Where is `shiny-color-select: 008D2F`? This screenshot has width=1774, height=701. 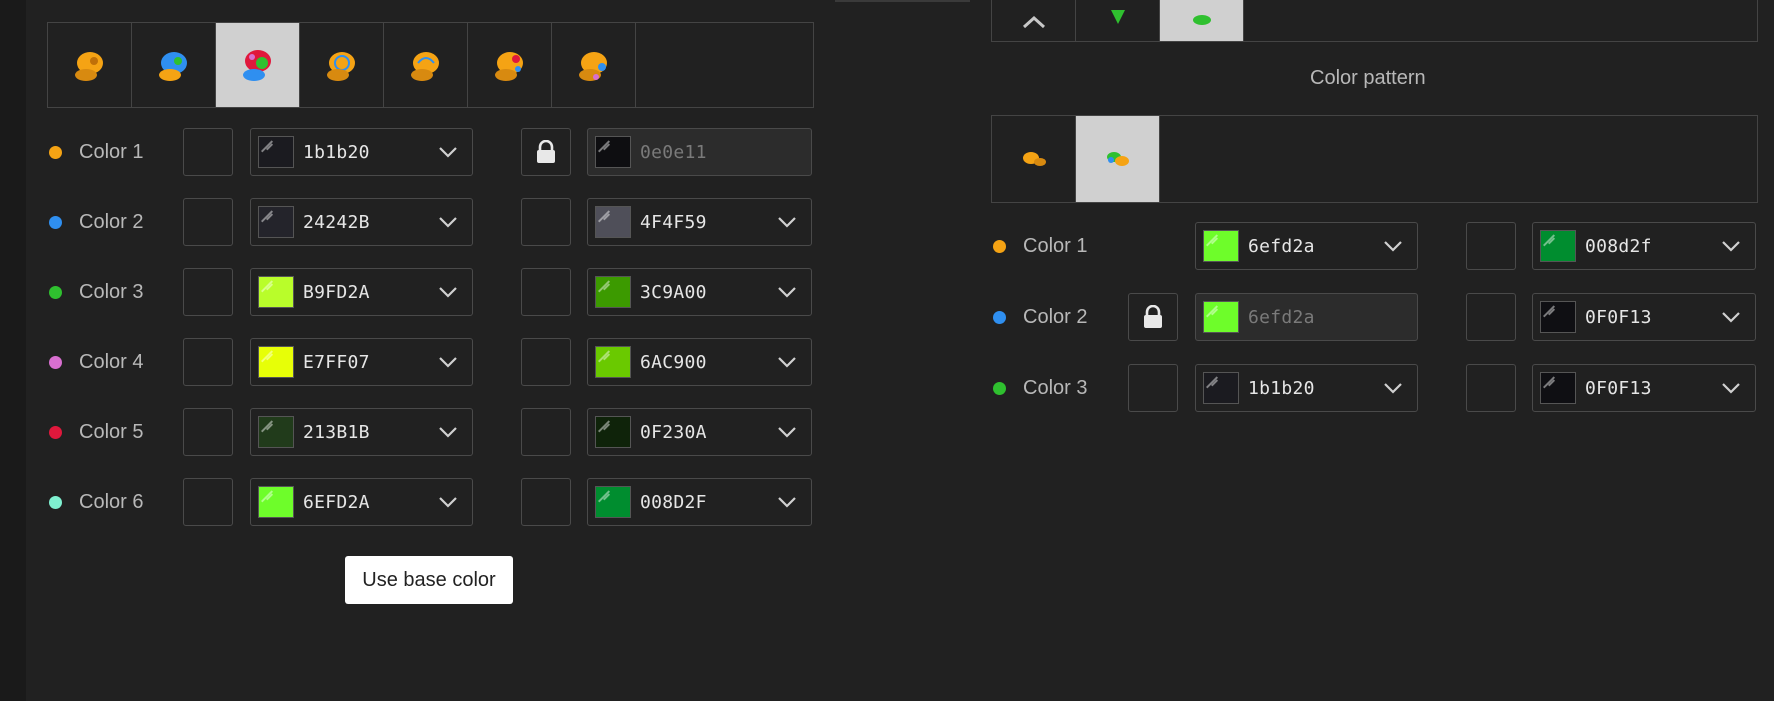 shiny-color-select: 008D2F is located at coordinates (699, 502).